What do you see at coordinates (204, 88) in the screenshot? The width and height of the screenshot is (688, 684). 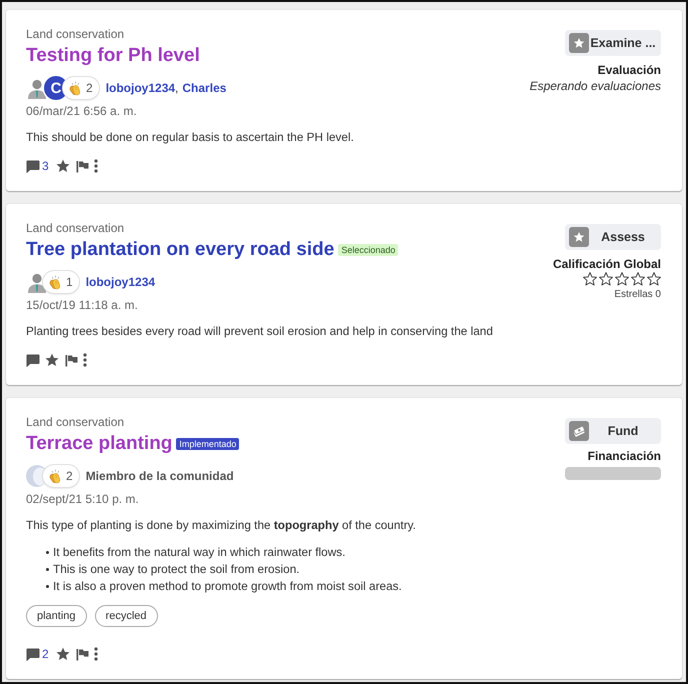 I see `author-link: Charles` at bounding box center [204, 88].